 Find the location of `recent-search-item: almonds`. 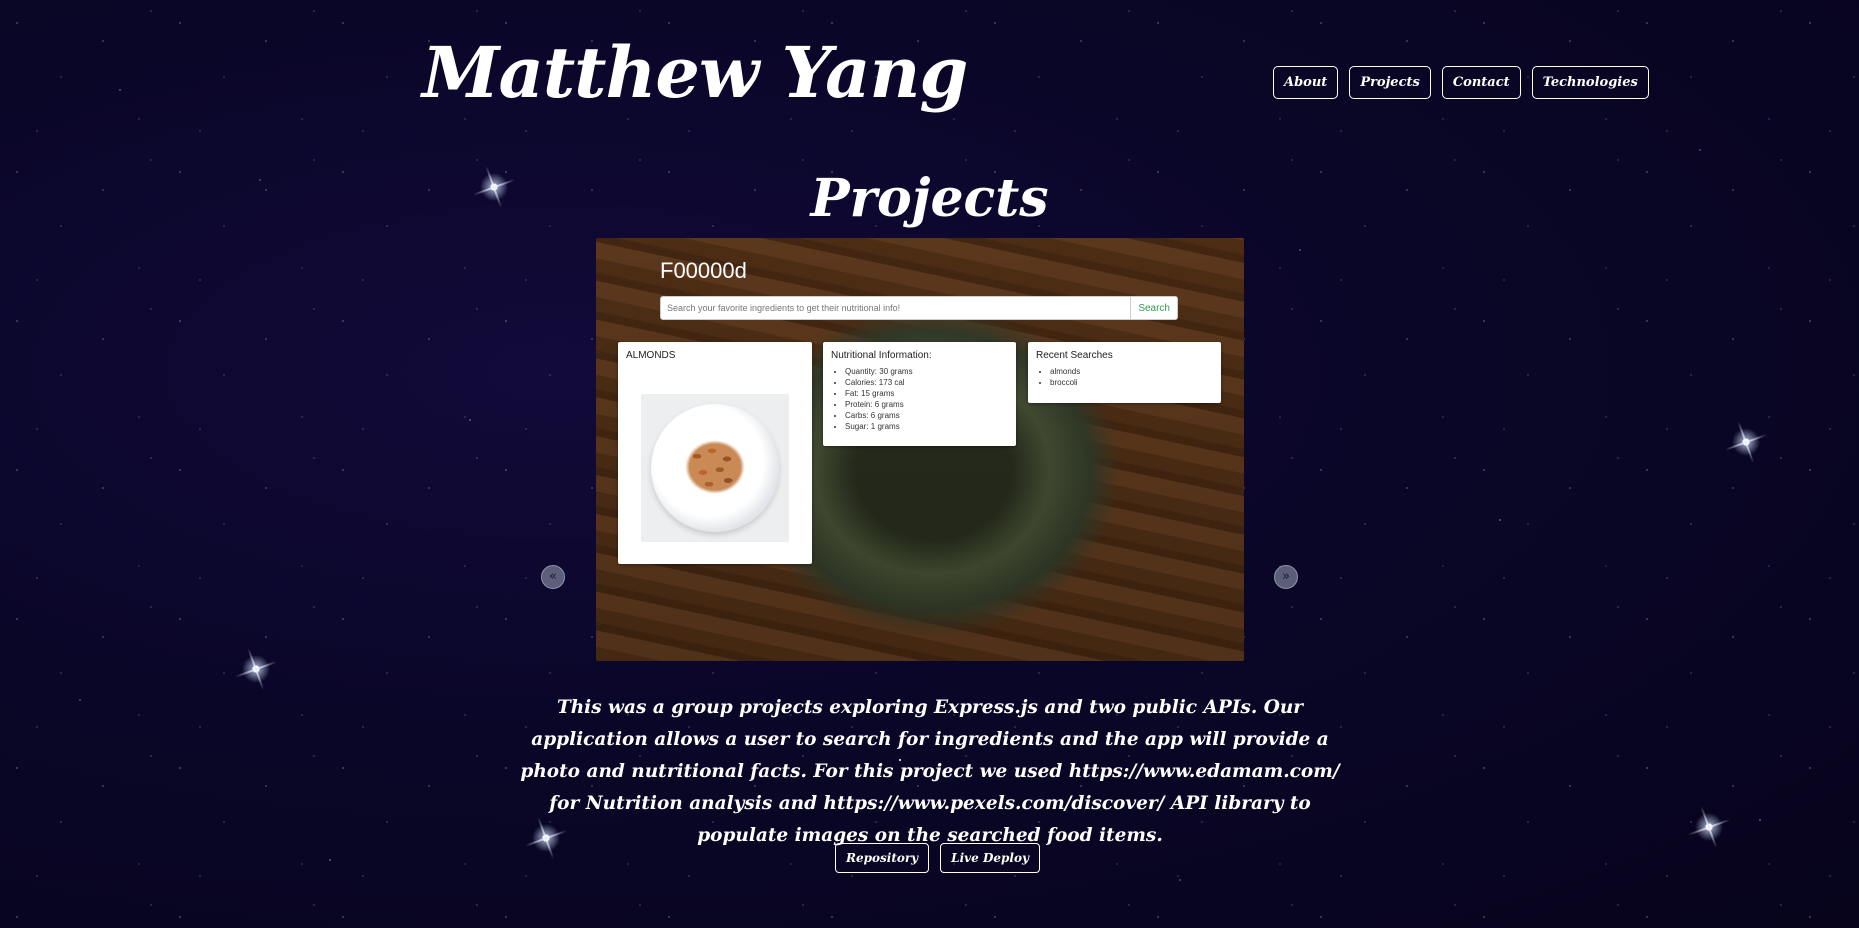

recent-search-item: almonds is located at coordinates (1135, 371).